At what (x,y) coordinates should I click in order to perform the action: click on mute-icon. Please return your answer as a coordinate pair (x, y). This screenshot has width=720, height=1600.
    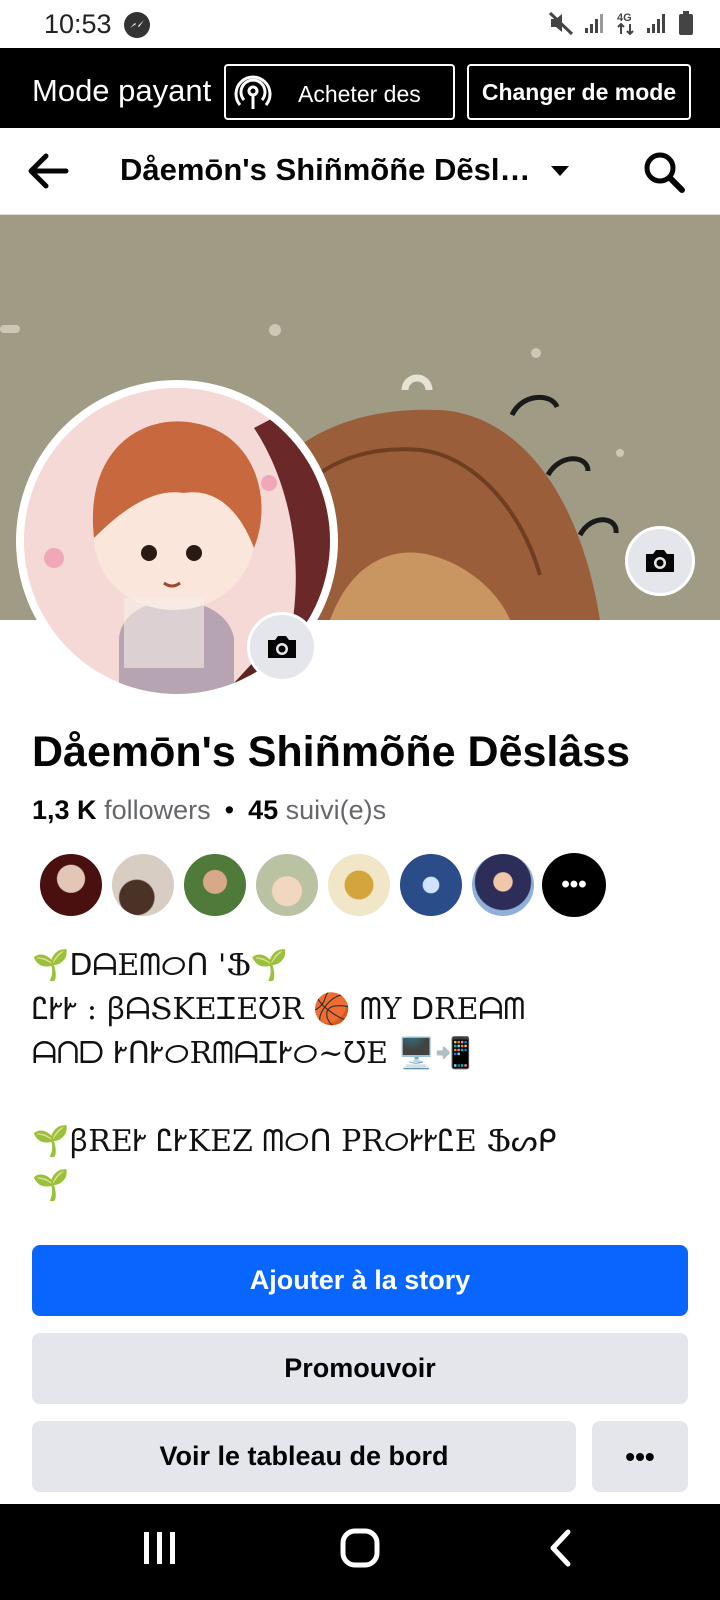
    Looking at the image, I should click on (561, 23).